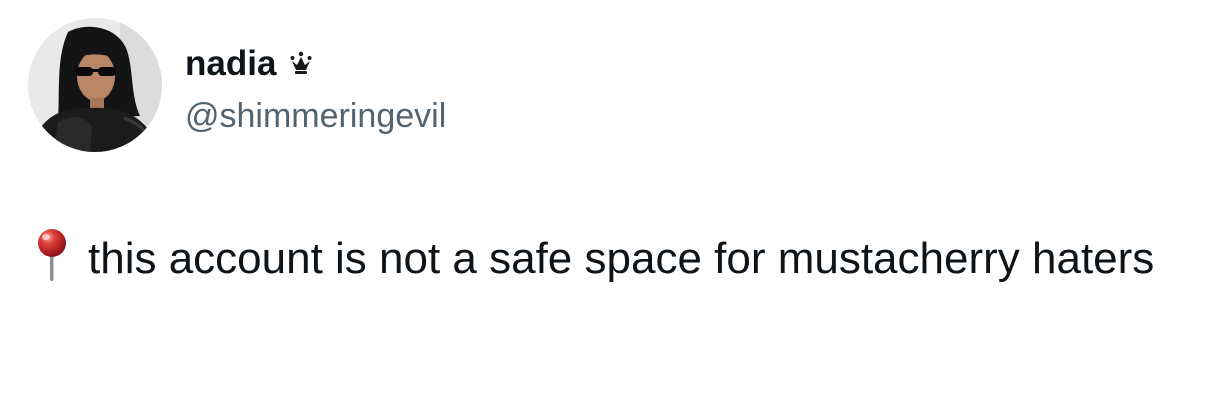 The height and width of the screenshot is (410, 1230). Describe the element at coordinates (315, 116) in the screenshot. I see `author-handle: @shimmeringevil` at that location.